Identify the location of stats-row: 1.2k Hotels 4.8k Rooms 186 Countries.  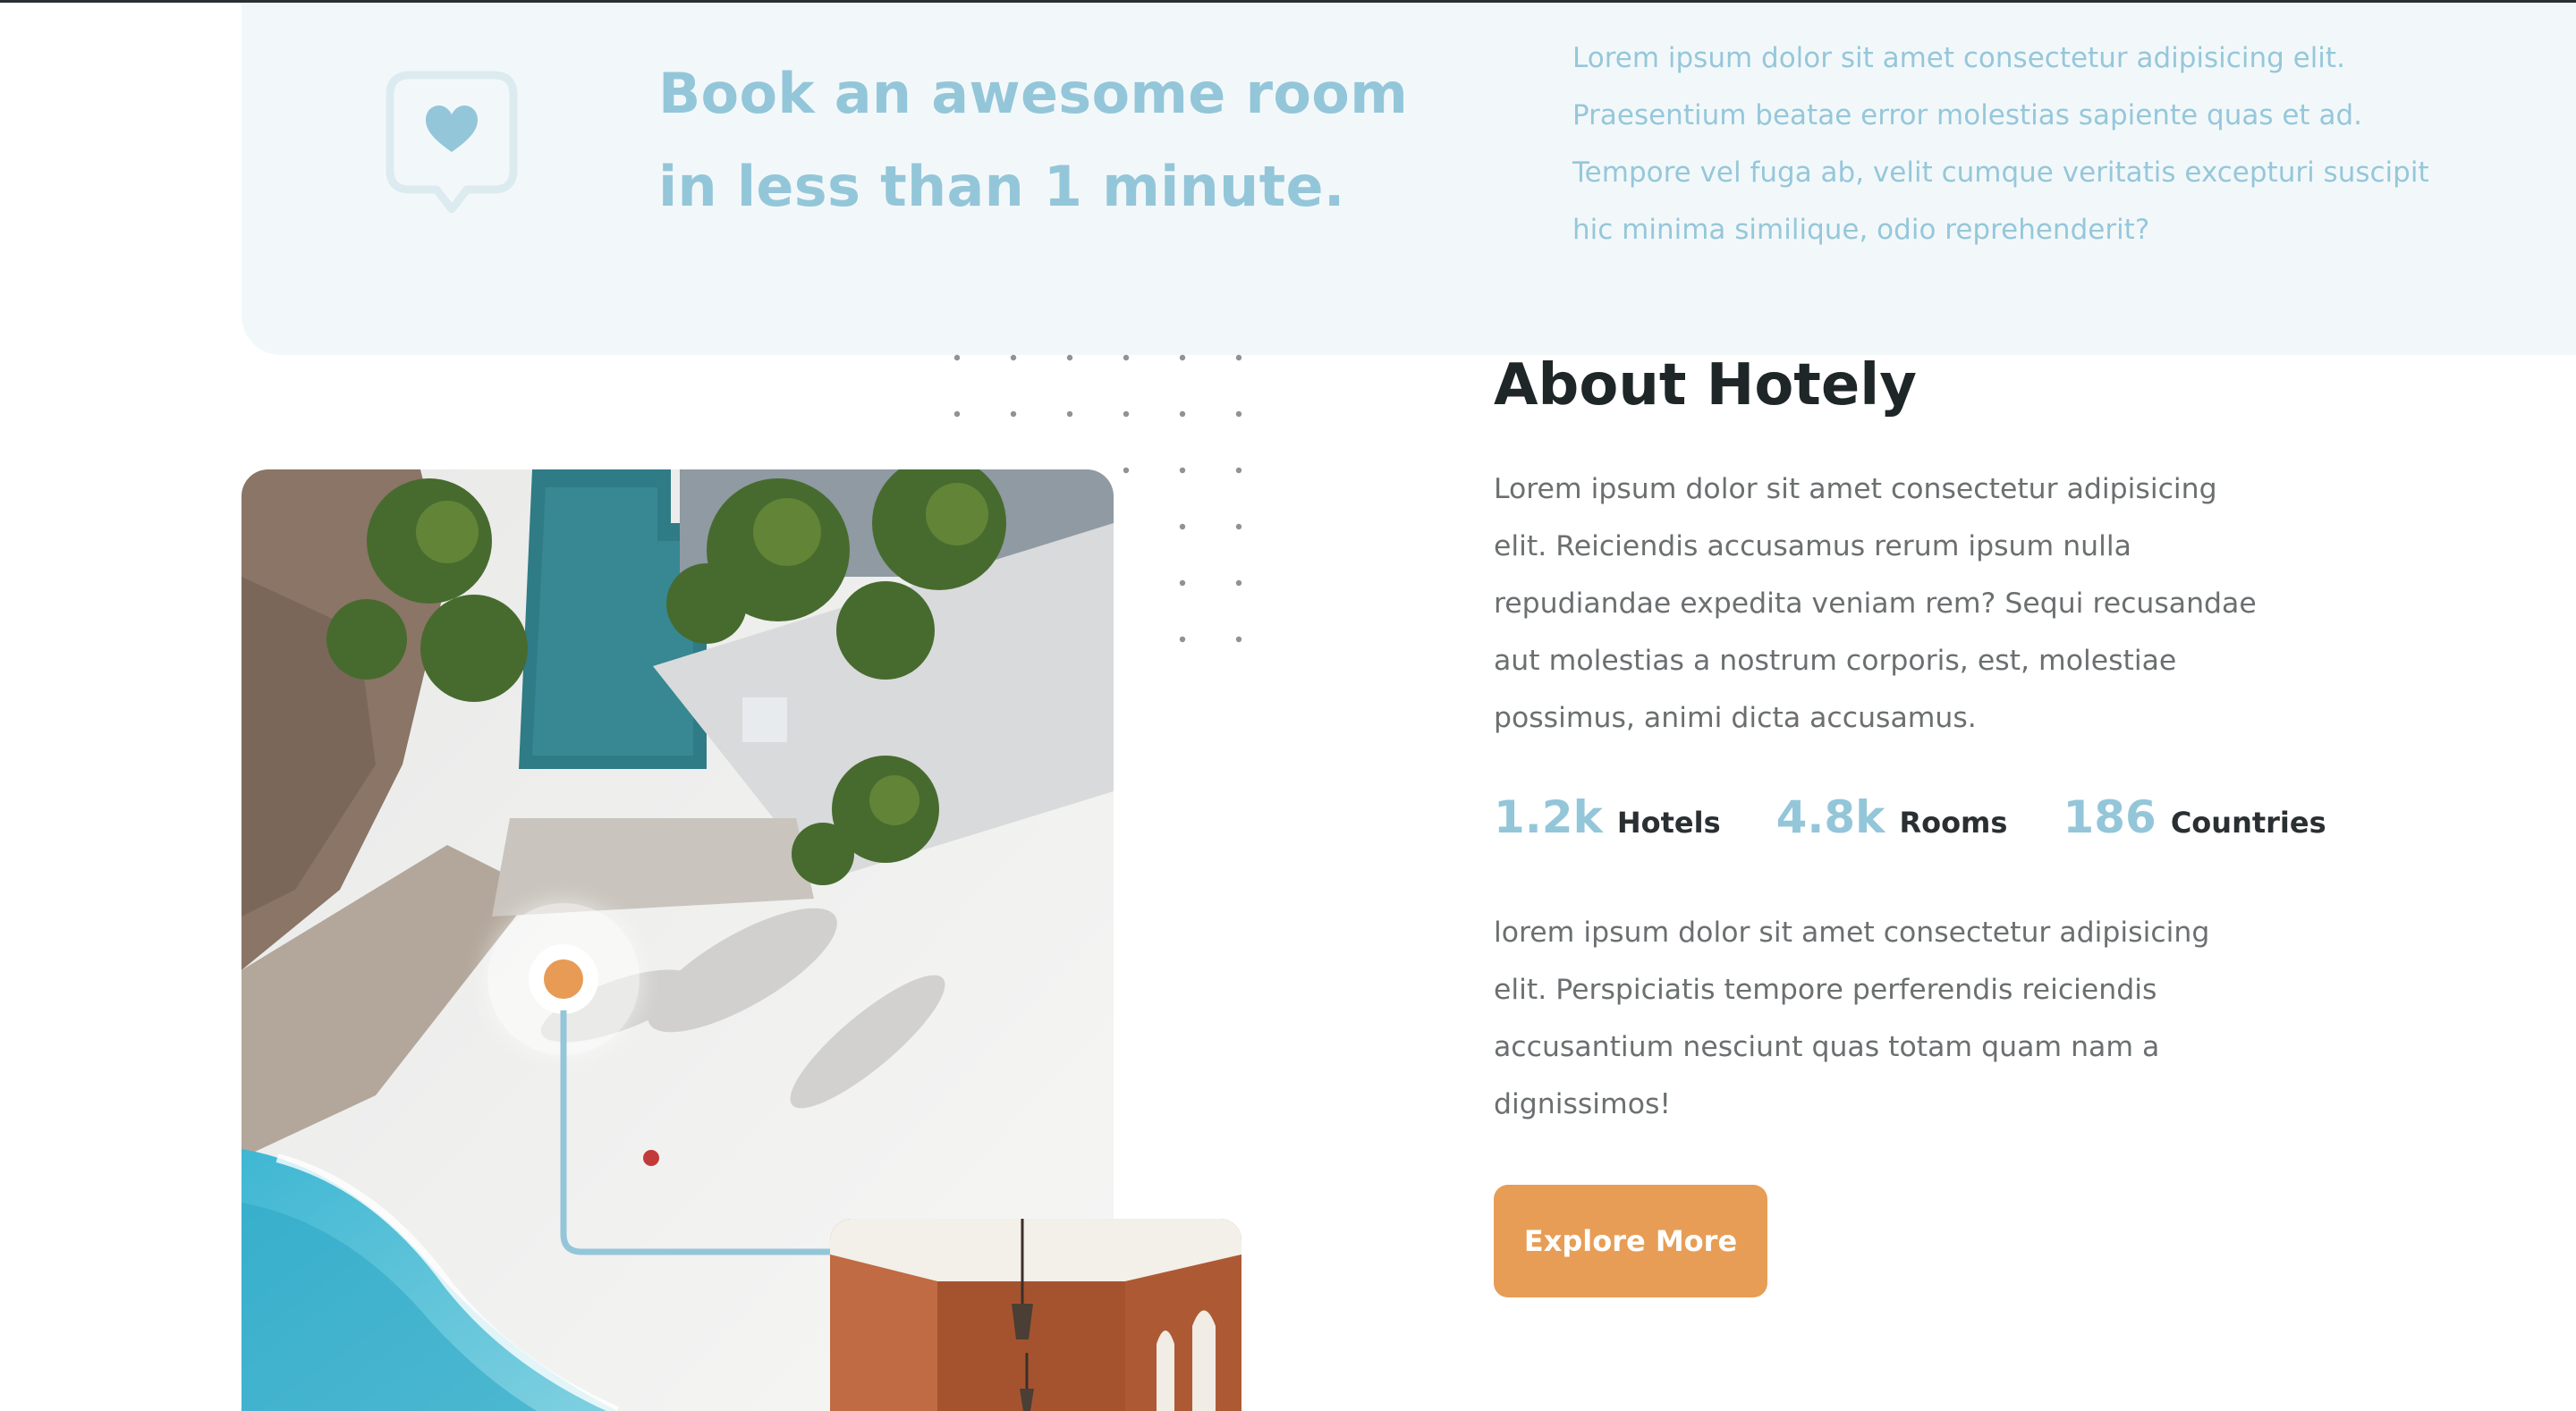
(1910, 820).